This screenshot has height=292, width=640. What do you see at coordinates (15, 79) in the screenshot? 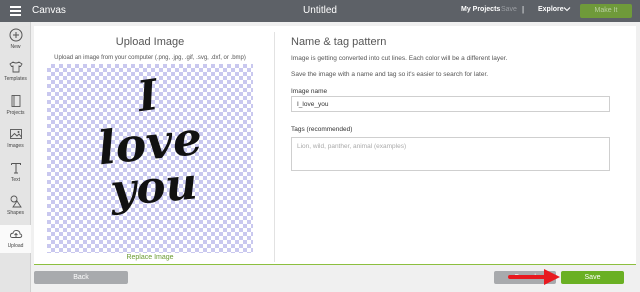
I see `sidebar-item-label: Templates` at bounding box center [15, 79].